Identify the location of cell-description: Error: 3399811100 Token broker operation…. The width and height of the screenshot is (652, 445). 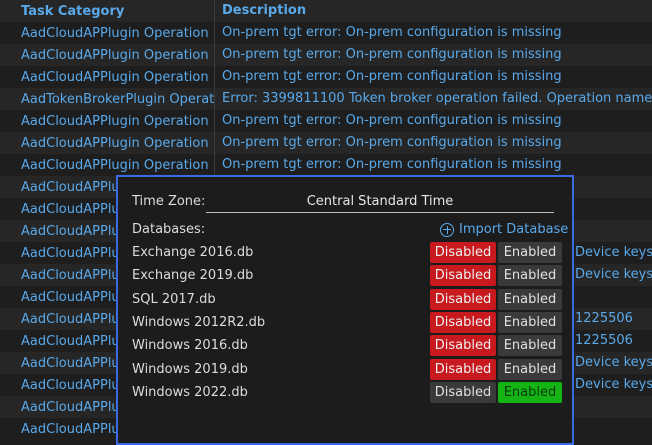
(433, 99).